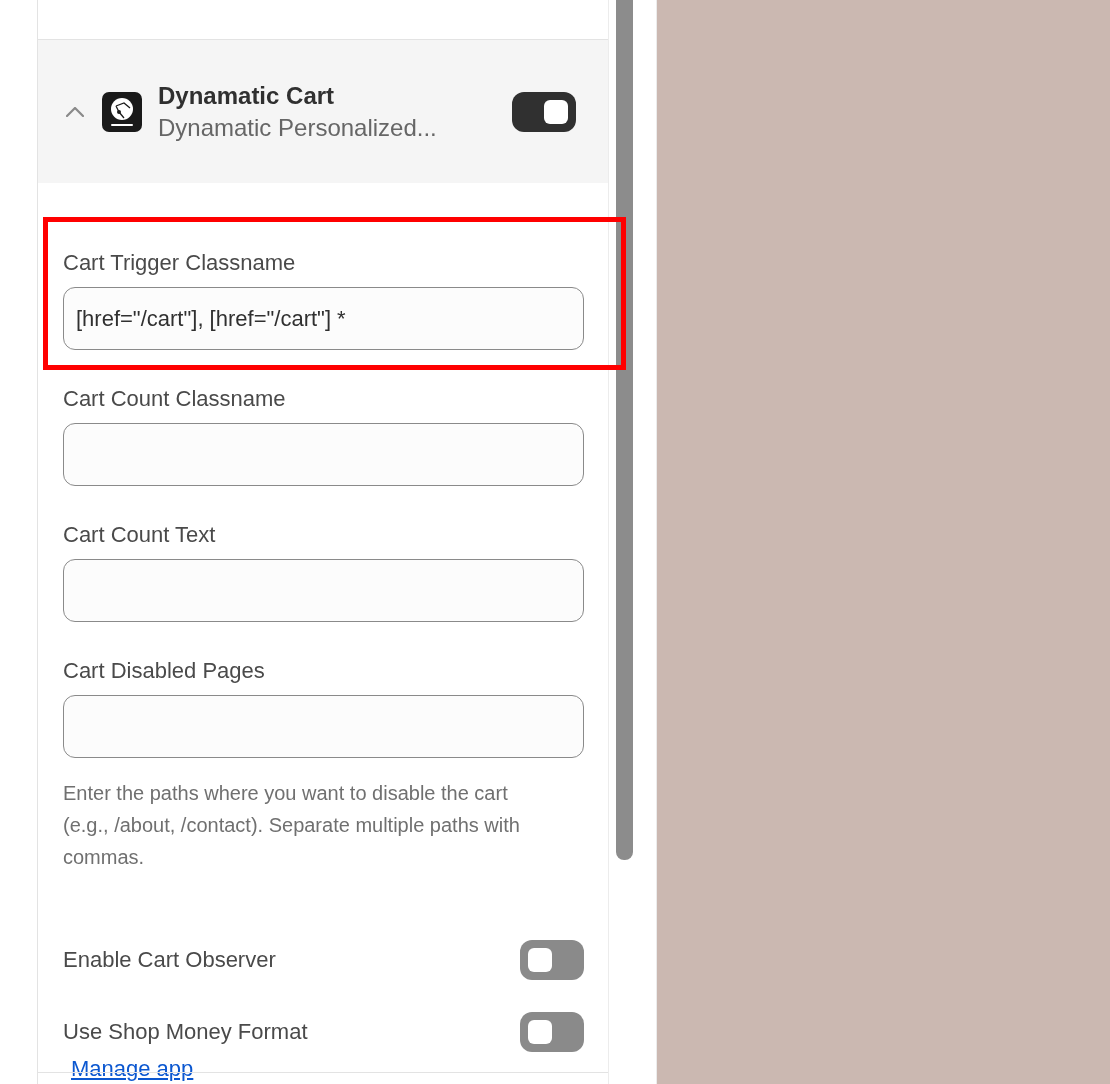 Image resolution: width=1110 pixels, height=1084 pixels. Describe the element at coordinates (122, 111) in the screenshot. I see `app-logo-icon` at that location.